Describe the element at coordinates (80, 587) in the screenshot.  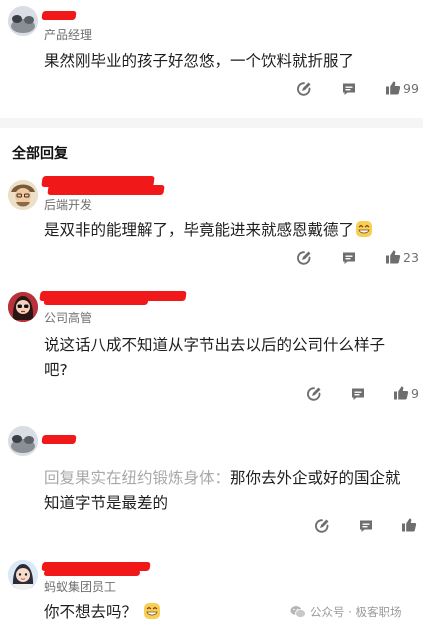
I see `user-role: 蚂蚁集团员工` at that location.